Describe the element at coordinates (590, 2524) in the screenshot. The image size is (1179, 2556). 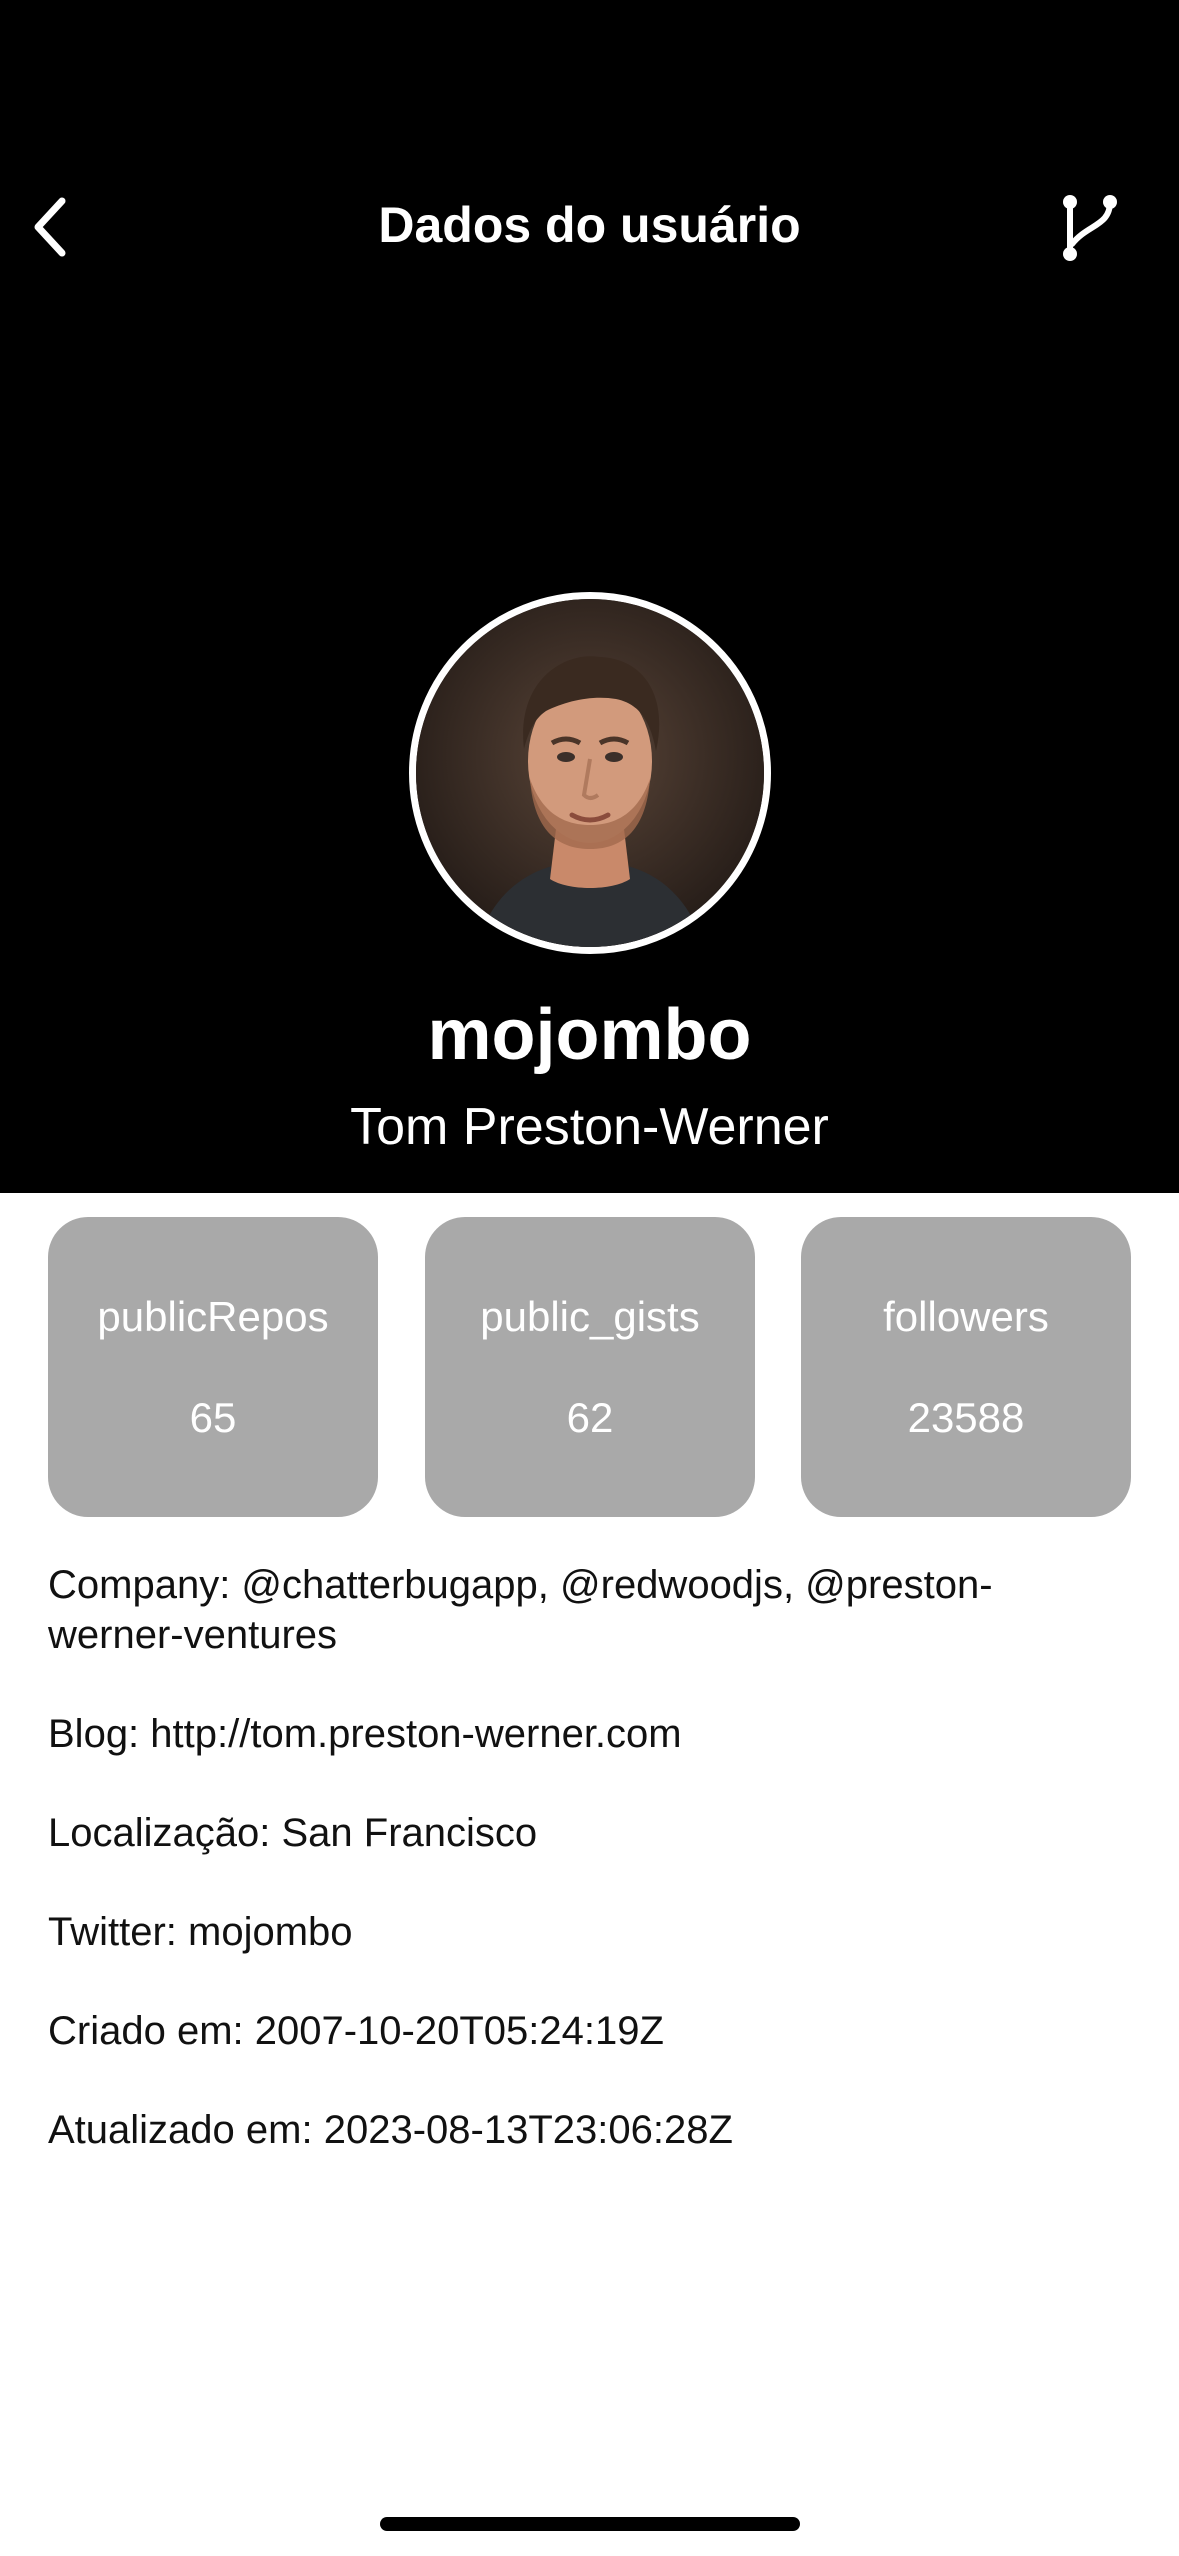
I see `home-indicator` at that location.